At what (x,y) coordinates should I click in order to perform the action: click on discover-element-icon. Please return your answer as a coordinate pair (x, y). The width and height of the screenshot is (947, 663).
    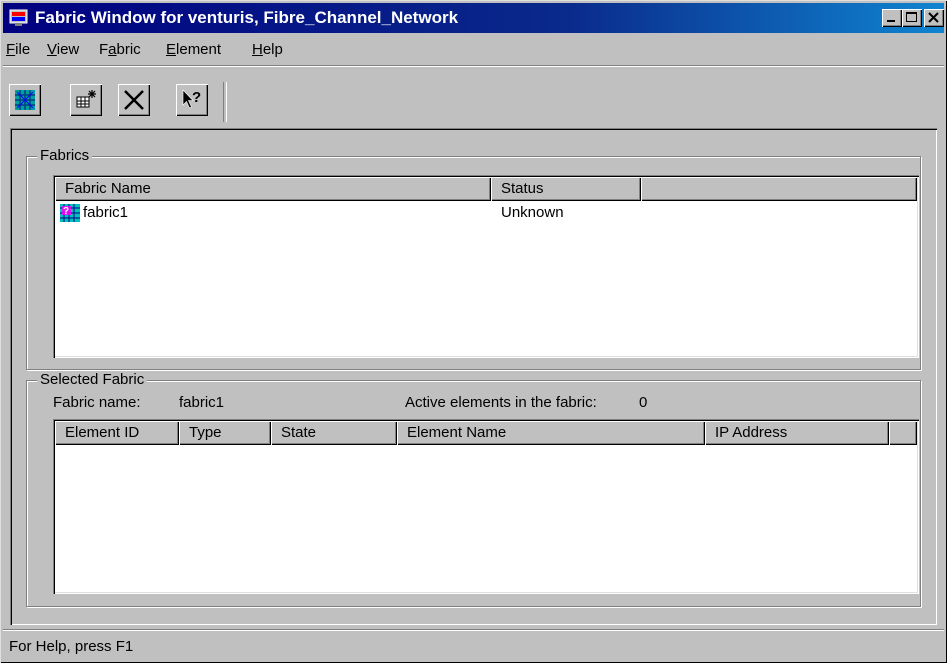
    Looking at the image, I should click on (86, 99).